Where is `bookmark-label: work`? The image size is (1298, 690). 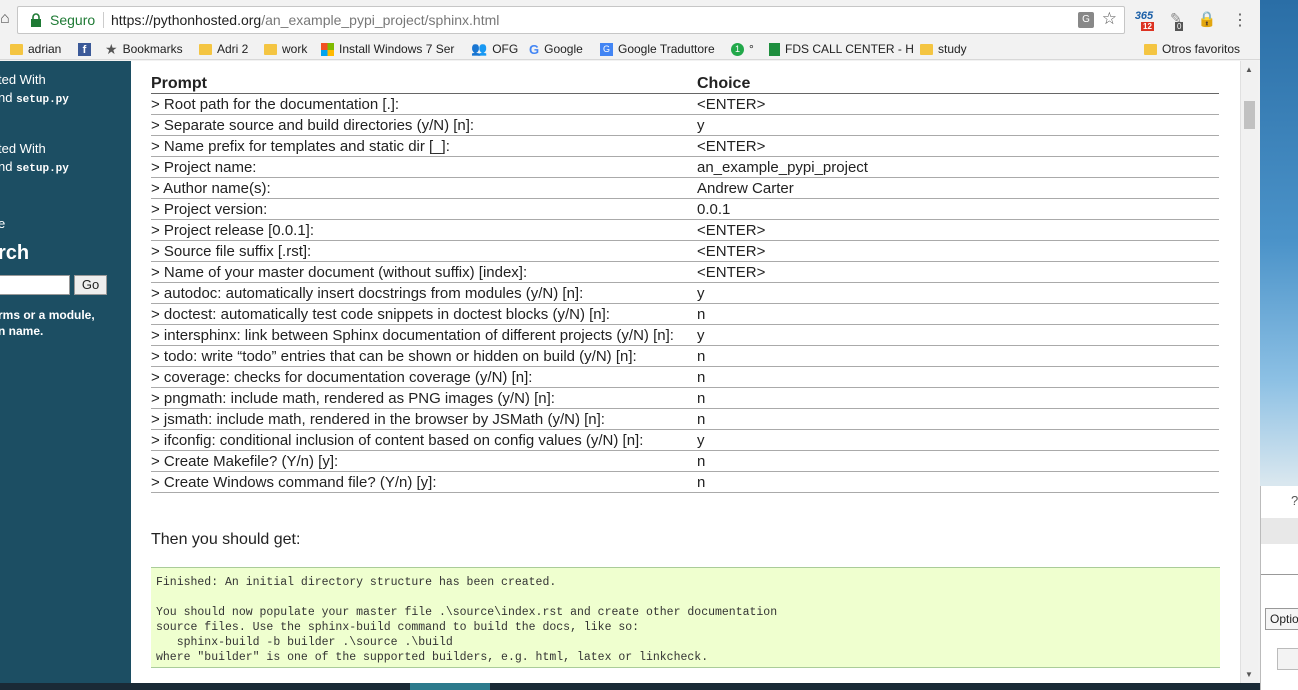 bookmark-label: work is located at coordinates (295, 49).